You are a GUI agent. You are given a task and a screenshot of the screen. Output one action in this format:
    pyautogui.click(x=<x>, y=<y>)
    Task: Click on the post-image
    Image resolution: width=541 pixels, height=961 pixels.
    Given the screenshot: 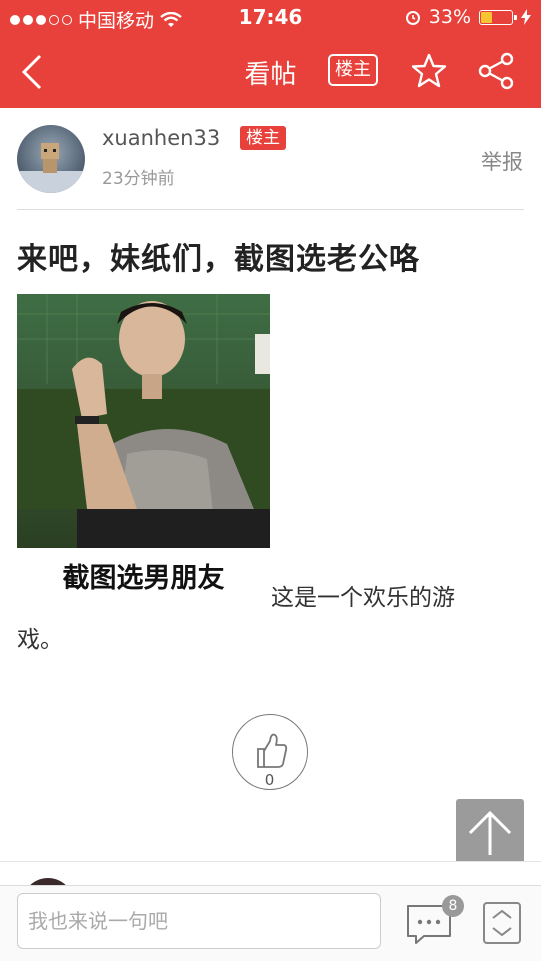 What is the action you would take?
    pyautogui.click(x=143, y=421)
    